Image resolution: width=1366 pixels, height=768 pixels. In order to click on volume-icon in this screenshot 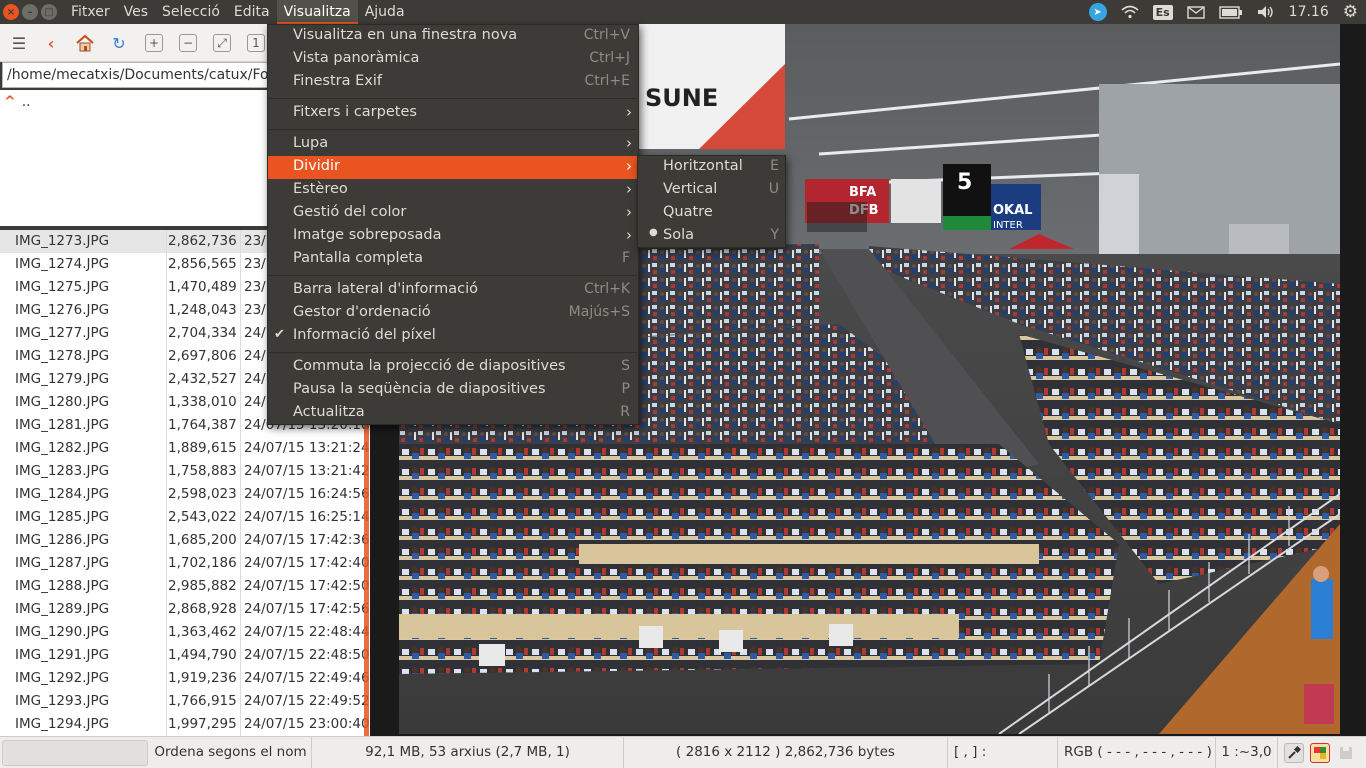, I will do `click(1266, 12)`.